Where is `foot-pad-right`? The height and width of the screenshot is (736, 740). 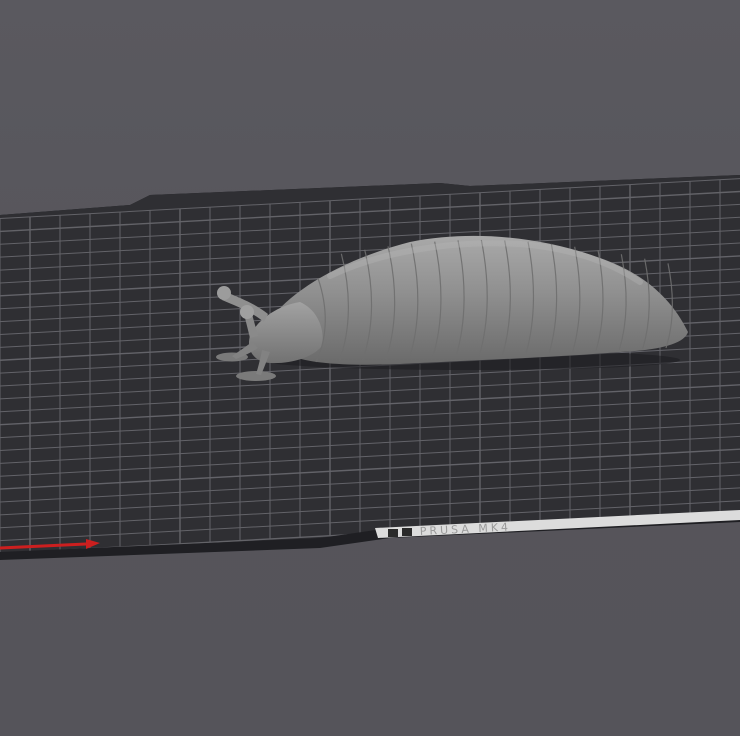
foot-pad-right is located at coordinates (256, 376).